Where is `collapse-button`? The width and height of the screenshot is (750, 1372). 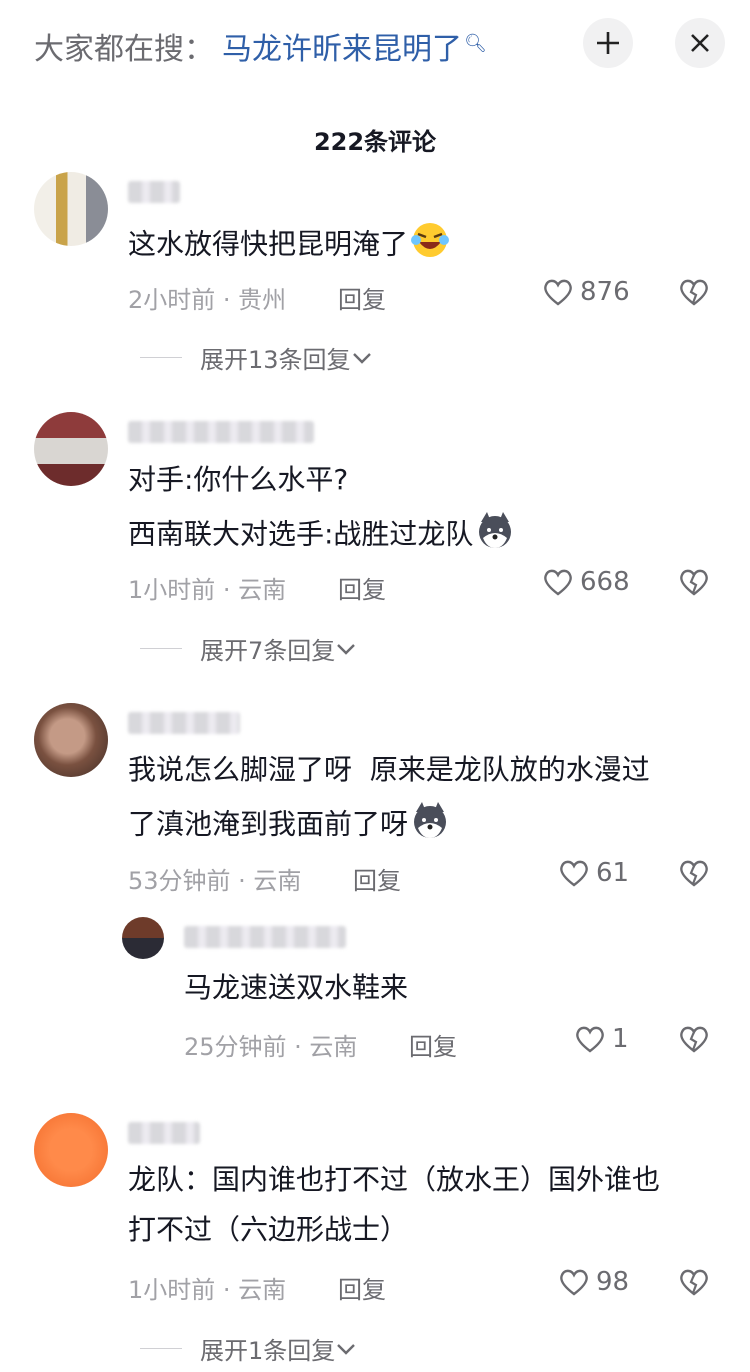
collapse-button is located at coordinates (608, 43).